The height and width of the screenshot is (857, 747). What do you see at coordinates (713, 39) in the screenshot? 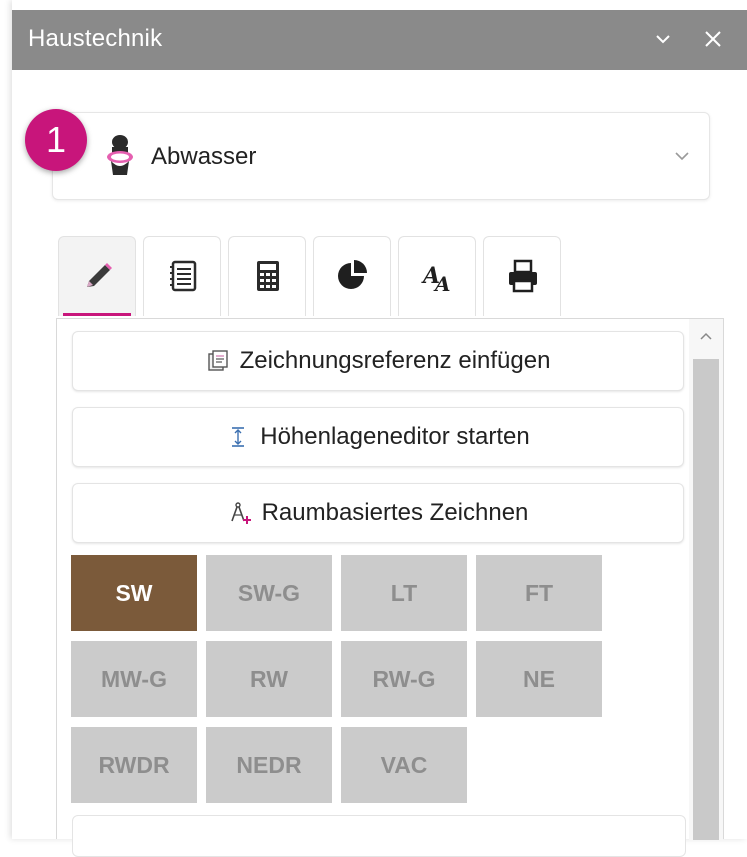
I see `close-icon` at bounding box center [713, 39].